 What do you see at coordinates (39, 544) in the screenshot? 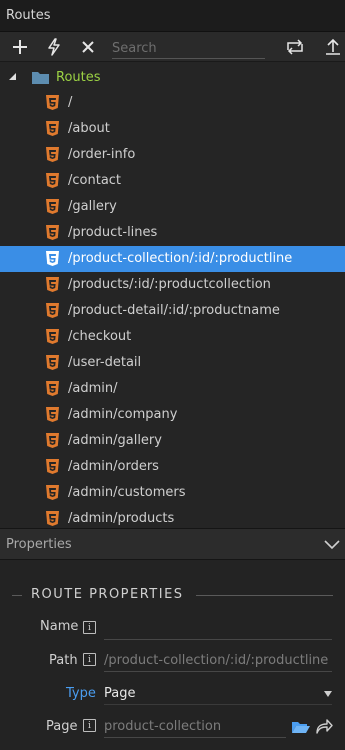
I see `properties-panel-title: Properties` at bounding box center [39, 544].